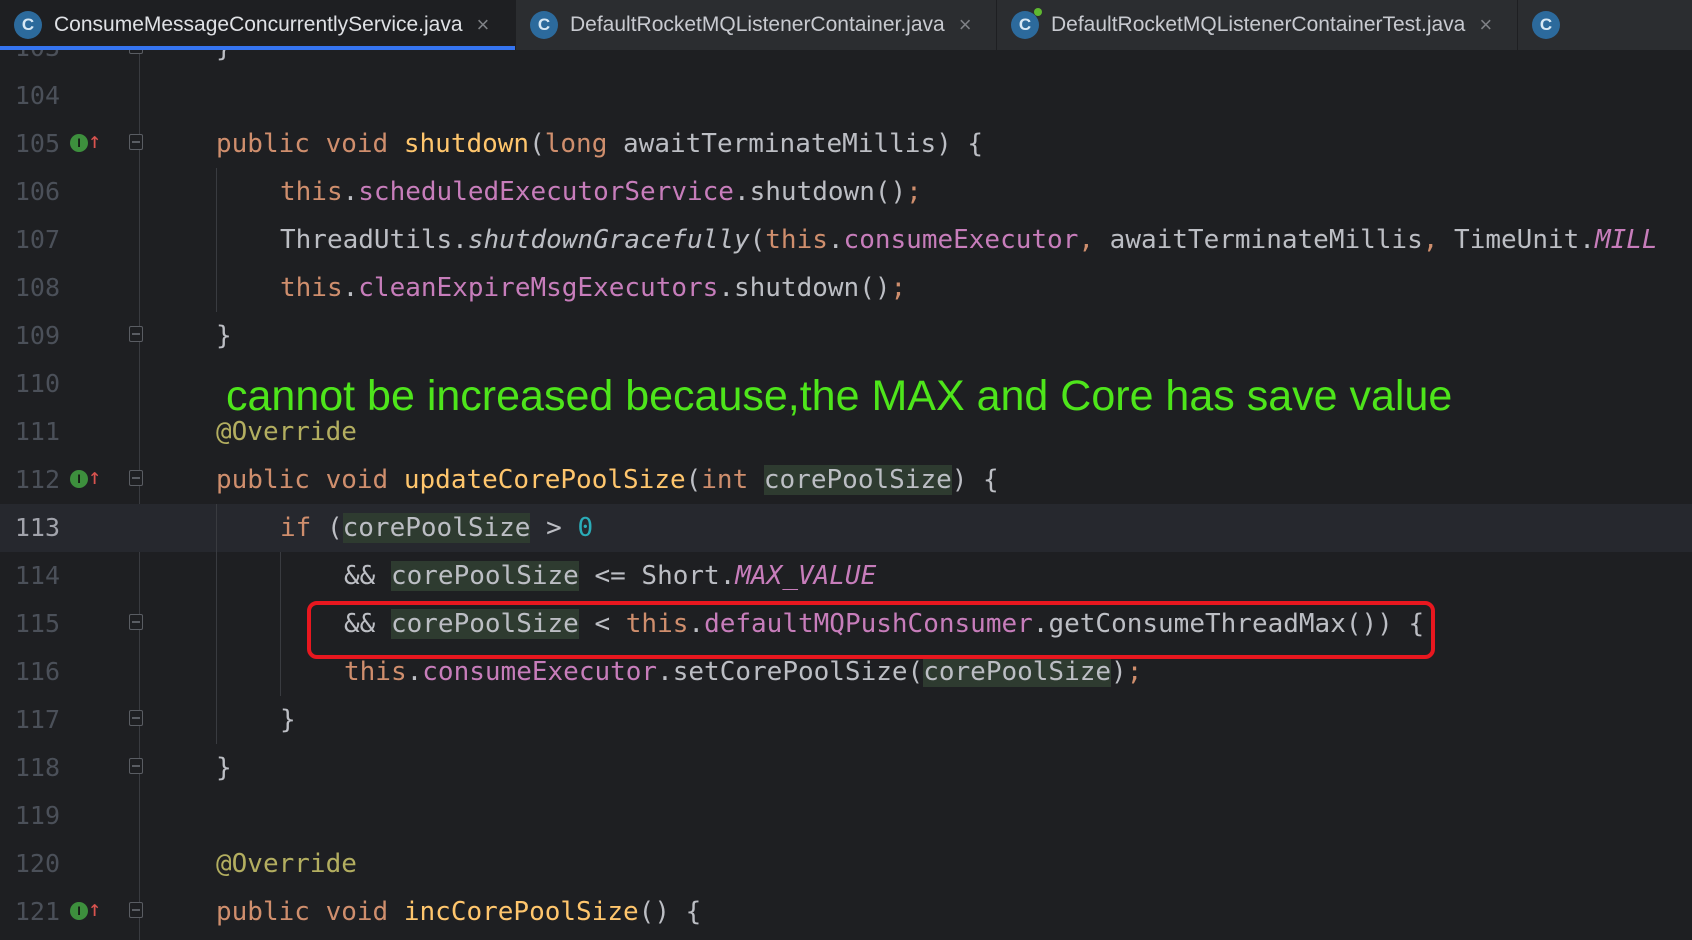  I want to click on highlight-box, so click(871, 630).